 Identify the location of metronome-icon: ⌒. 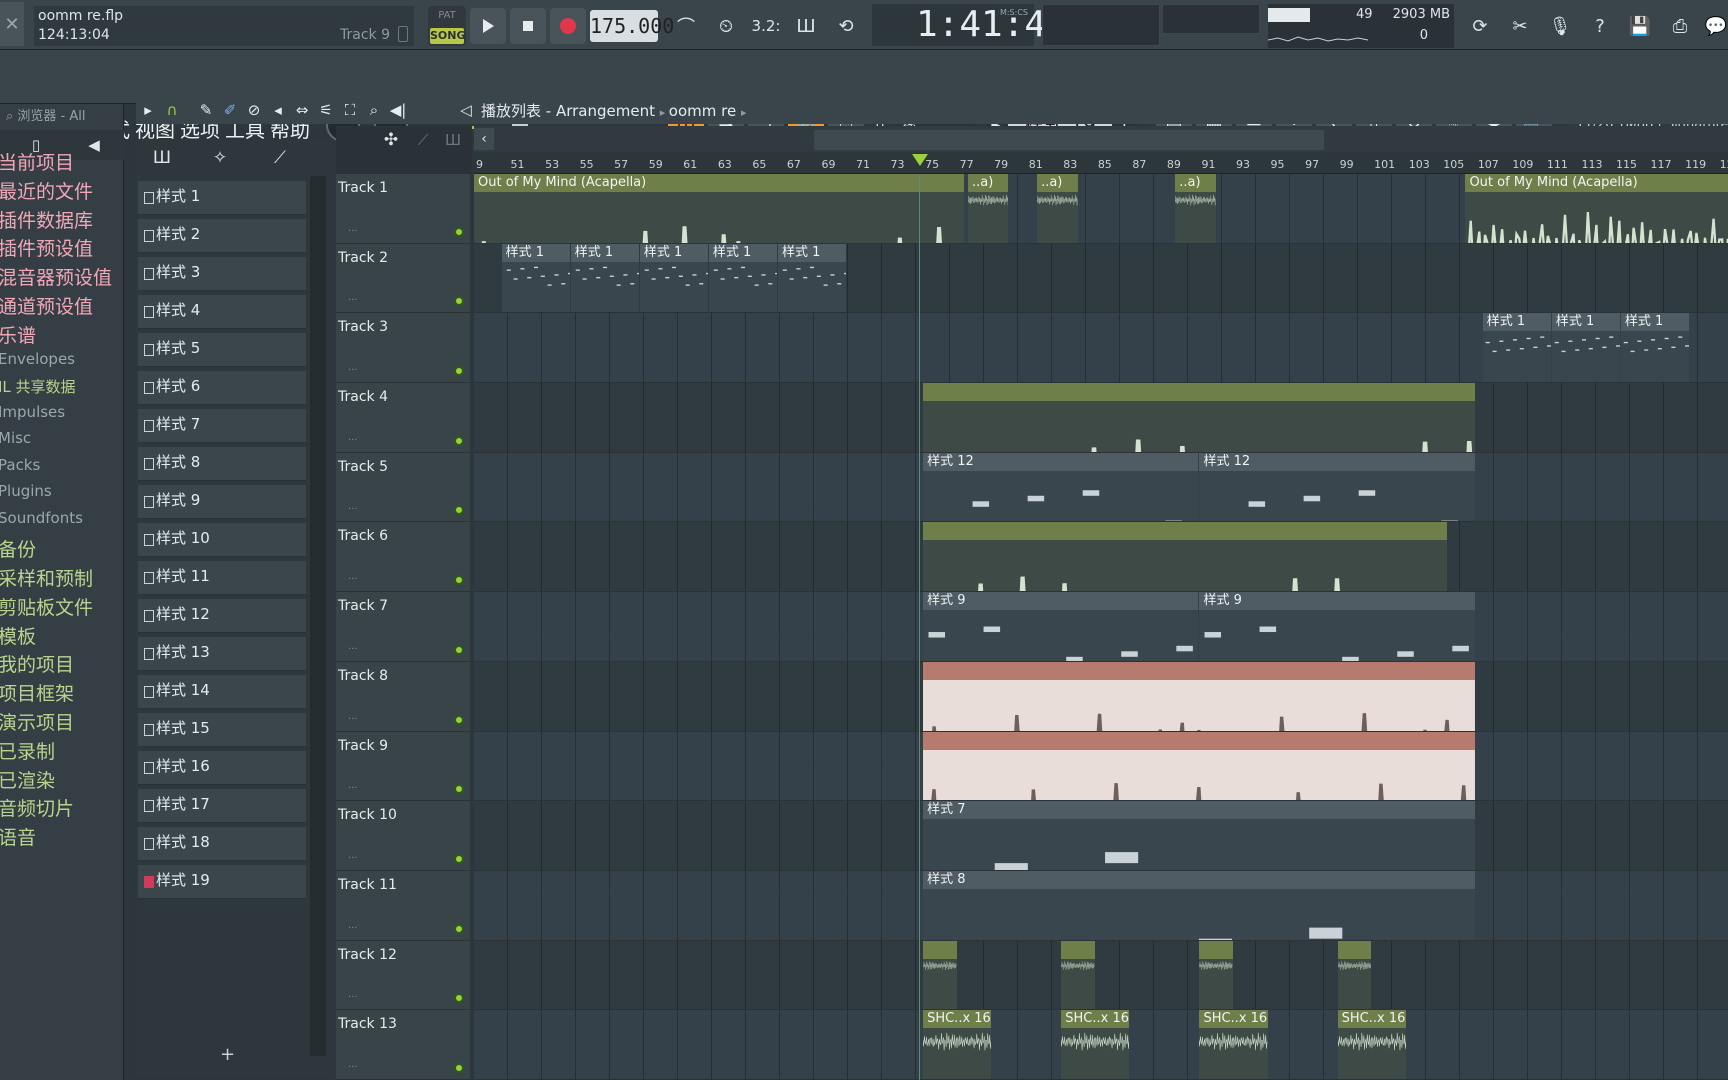
(686, 26).